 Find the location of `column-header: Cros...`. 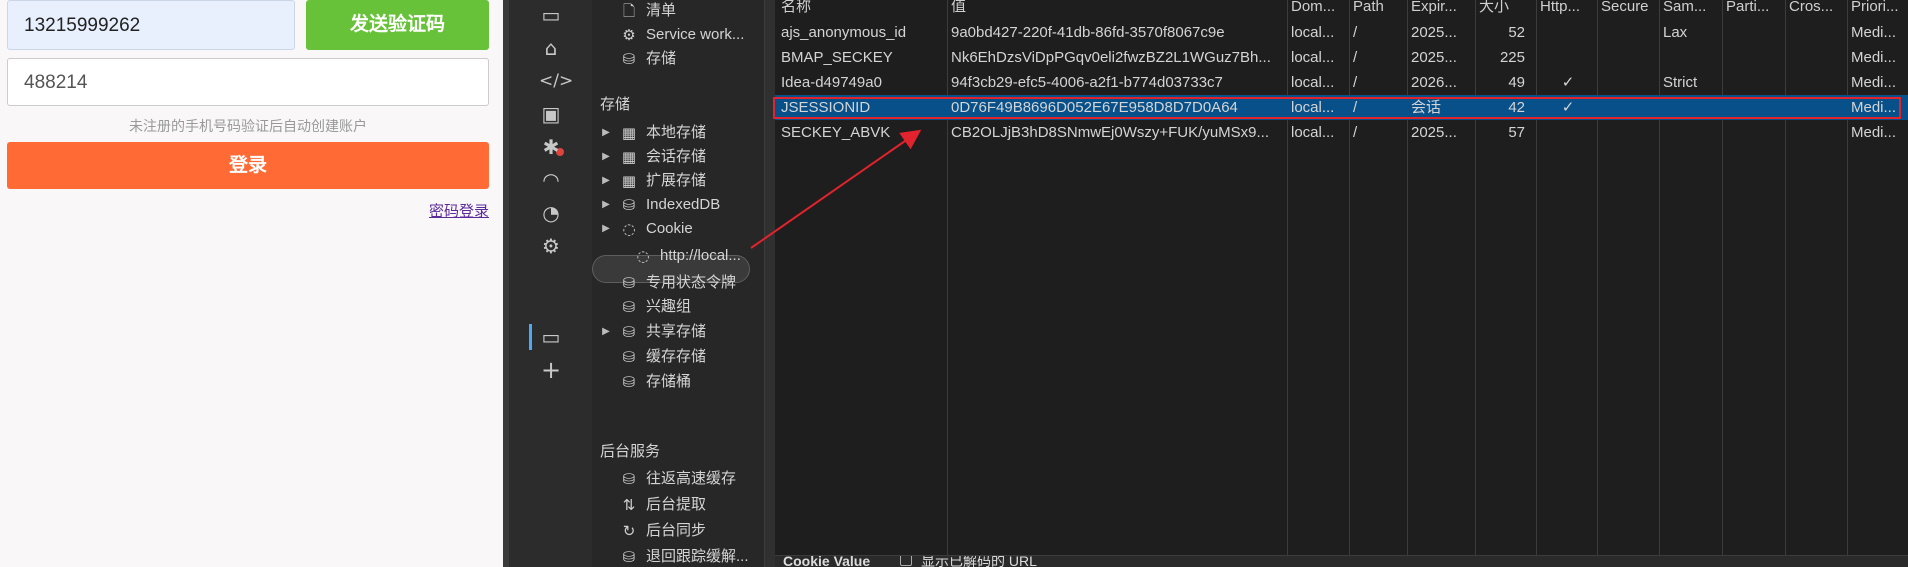

column-header: Cros... is located at coordinates (1818, 10).